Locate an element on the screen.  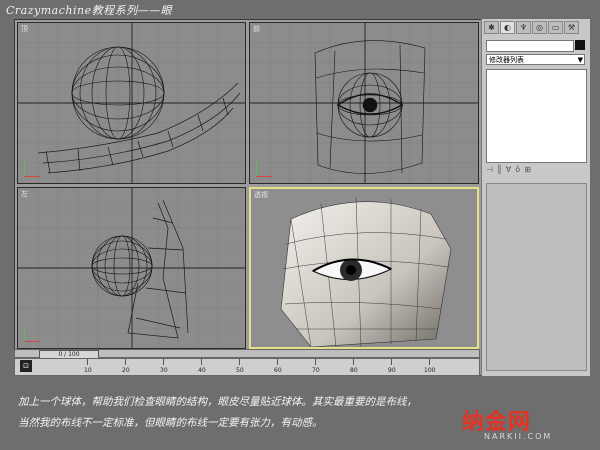
viewport-front-label: 前 is located at coordinates (256, 29).